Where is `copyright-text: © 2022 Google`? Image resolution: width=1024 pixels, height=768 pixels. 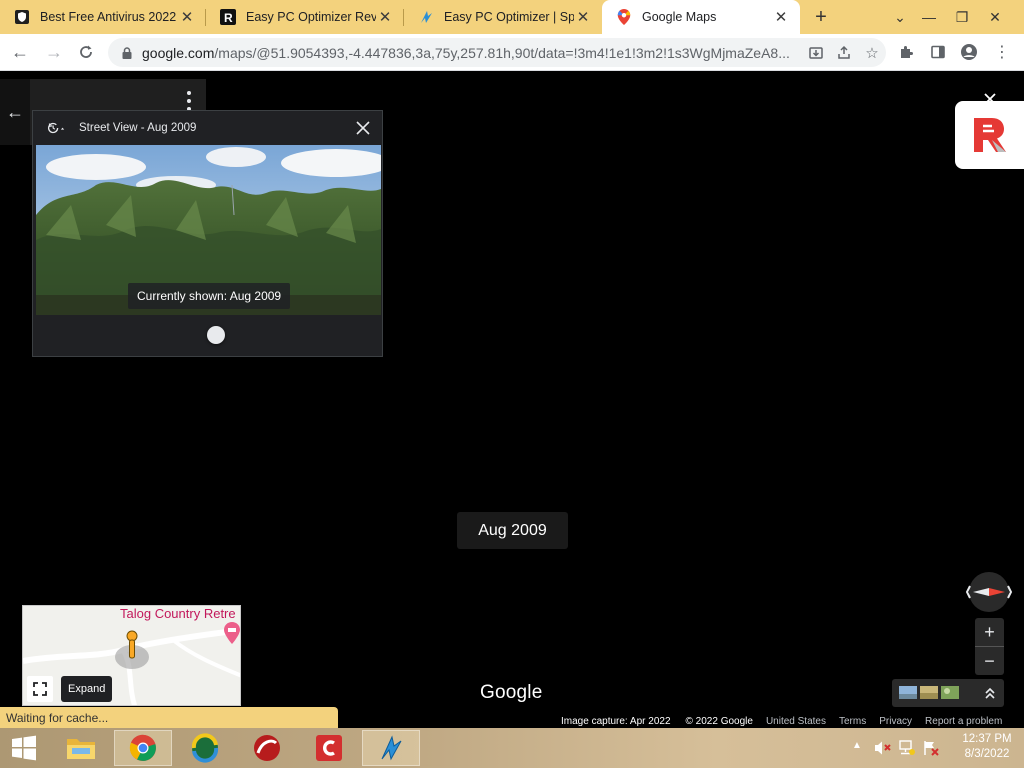 copyright-text: © 2022 Google is located at coordinates (719, 721).